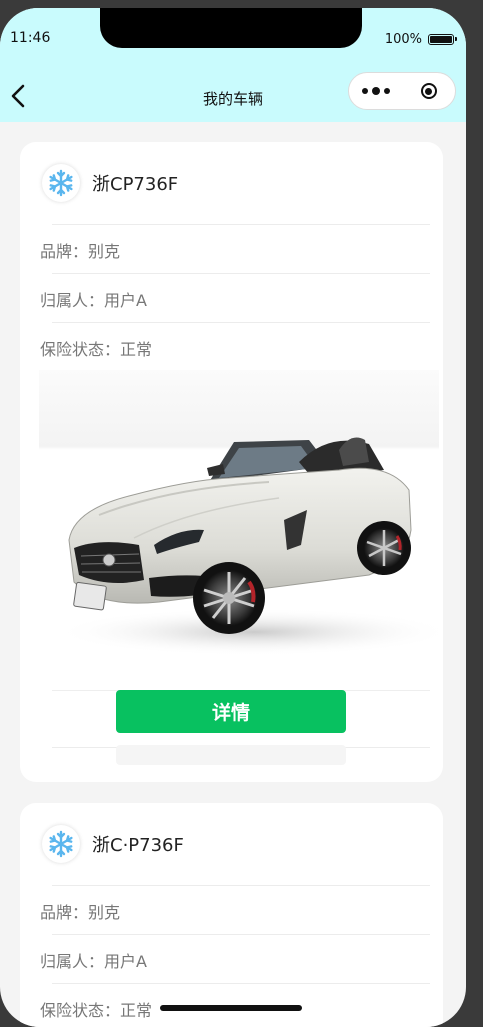 The height and width of the screenshot is (1027, 483). What do you see at coordinates (231, 1008) in the screenshot?
I see `home-indicator` at bounding box center [231, 1008].